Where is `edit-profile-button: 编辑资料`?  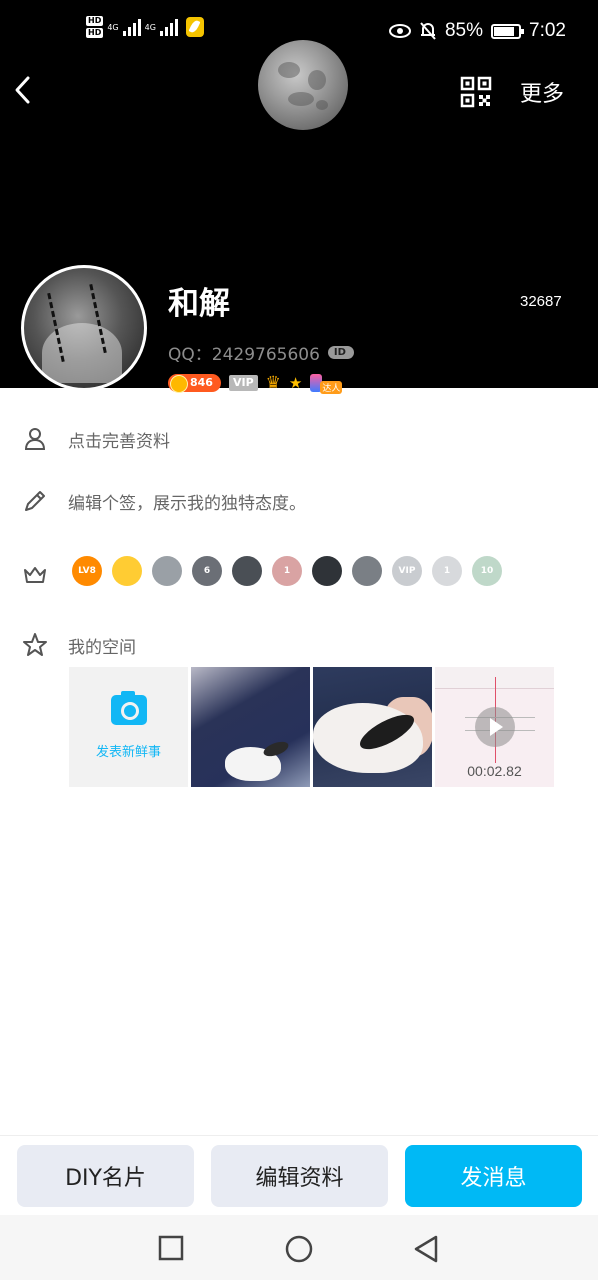
edit-profile-button: 编辑资料 is located at coordinates (299, 1176).